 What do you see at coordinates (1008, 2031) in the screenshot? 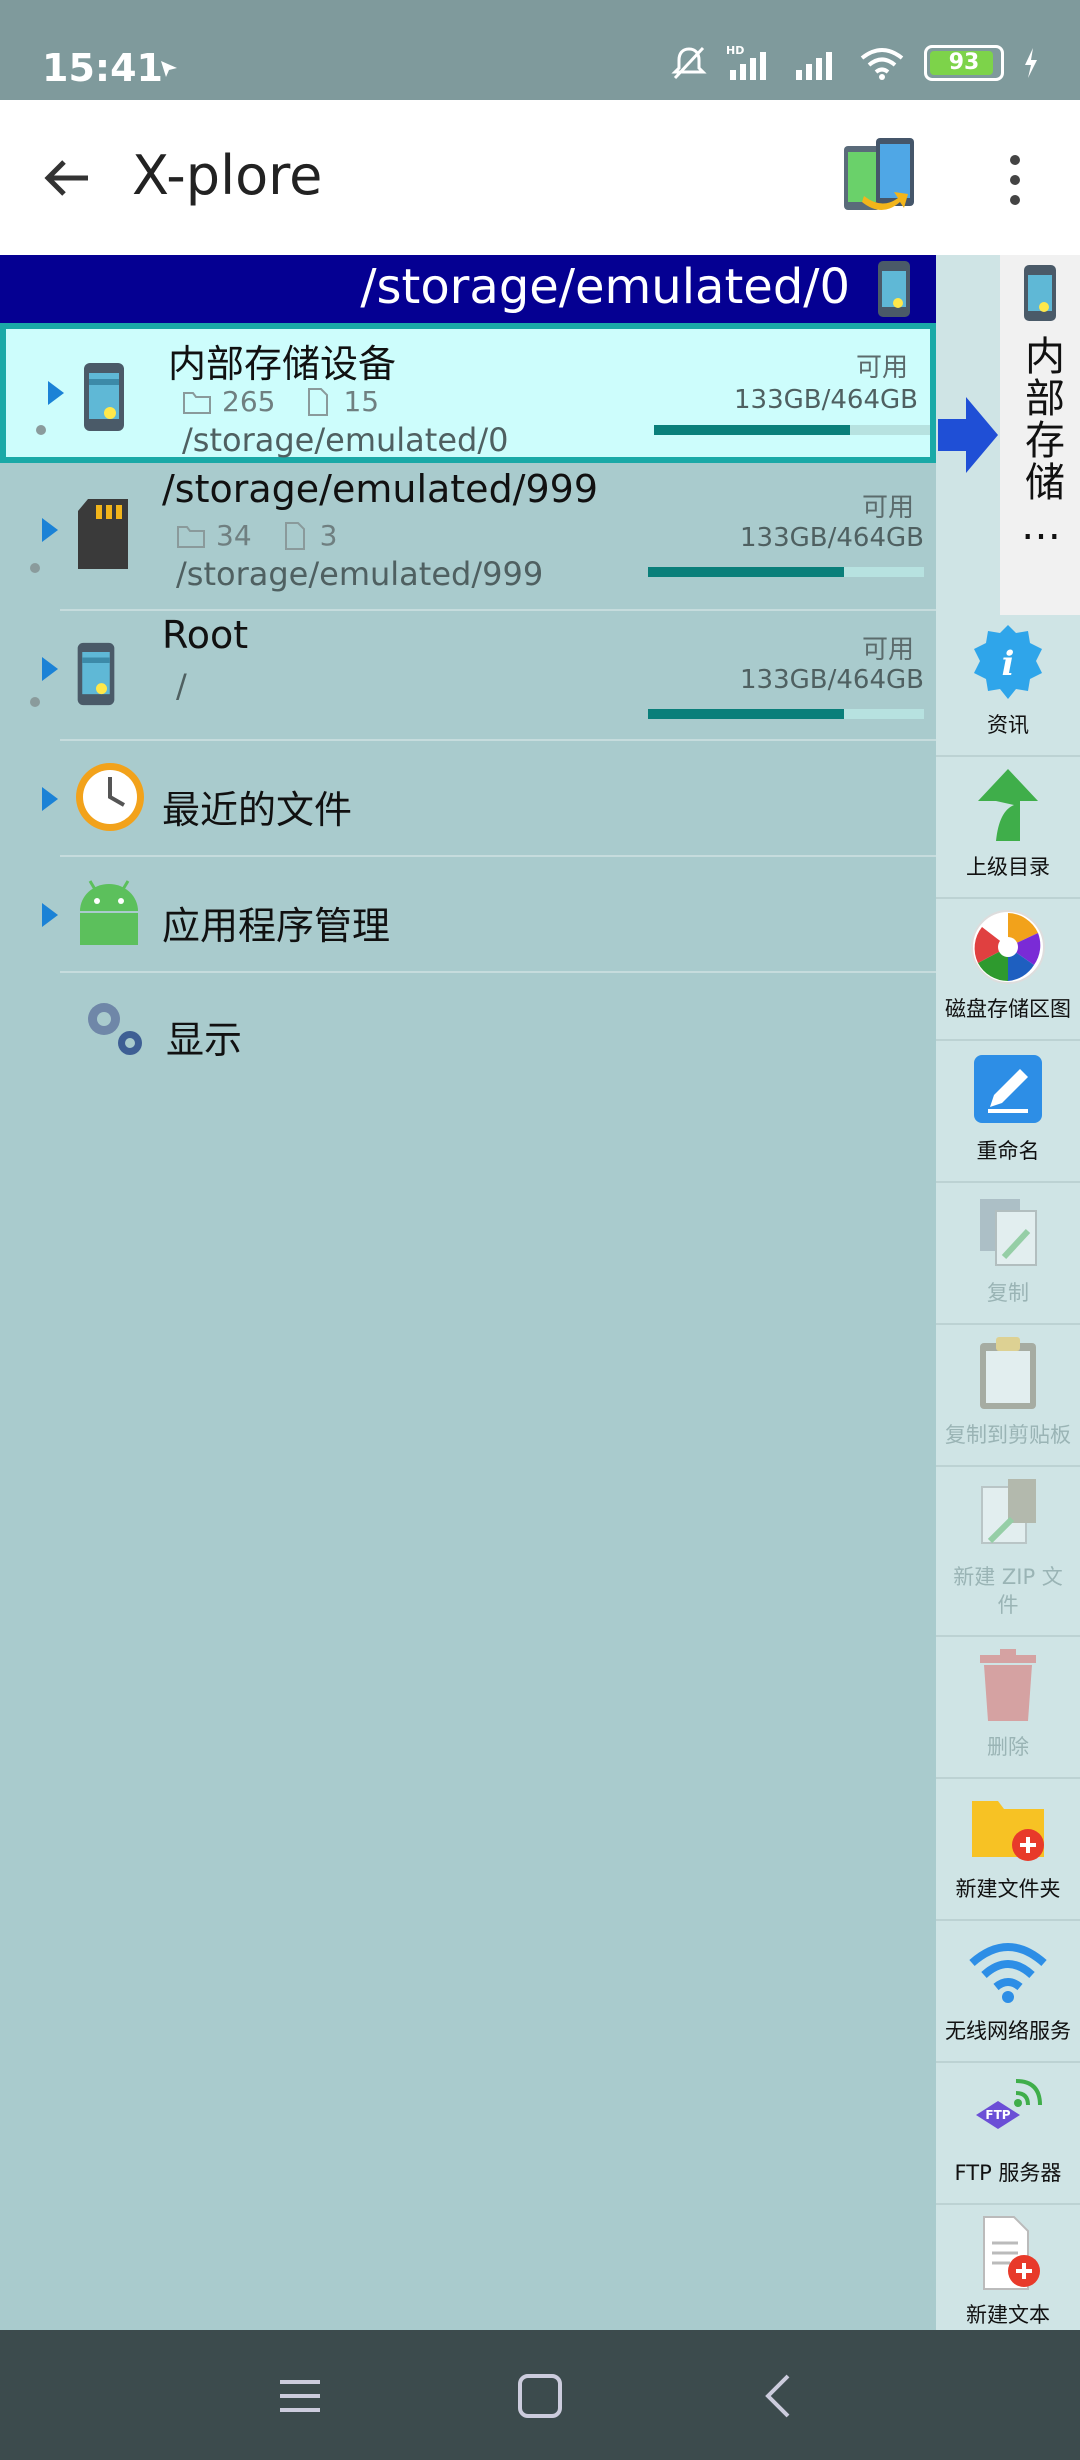
I see `wifi-server-label: 无线网络服务` at bounding box center [1008, 2031].